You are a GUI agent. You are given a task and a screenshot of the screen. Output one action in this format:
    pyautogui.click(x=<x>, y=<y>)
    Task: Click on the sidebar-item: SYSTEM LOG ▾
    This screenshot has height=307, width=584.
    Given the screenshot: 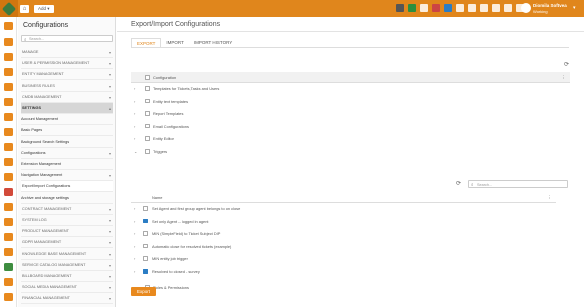 What is the action you would take?
    pyautogui.click(x=67, y=220)
    